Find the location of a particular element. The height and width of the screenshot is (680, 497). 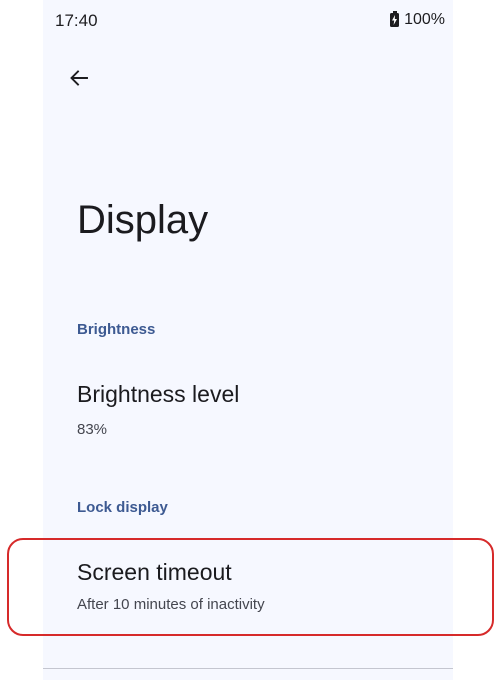

section-header-brightness: Brightness is located at coordinates (116, 329).